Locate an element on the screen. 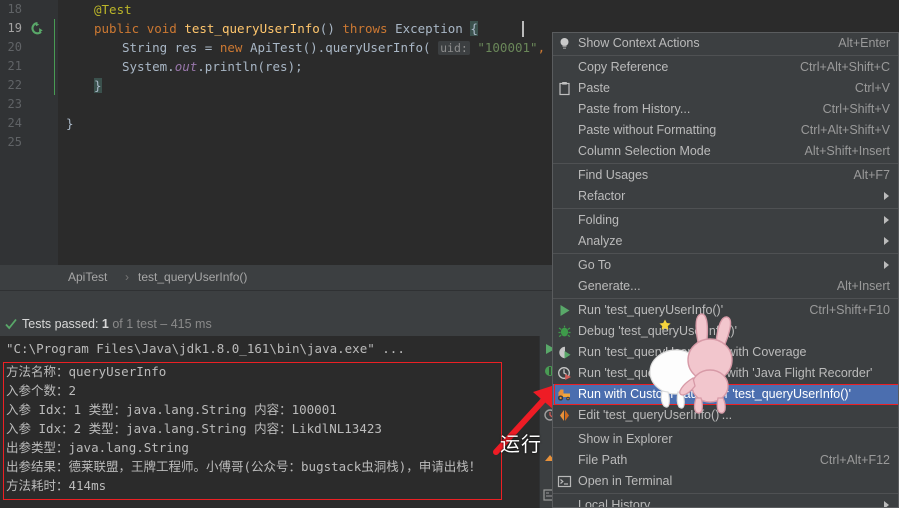 The width and height of the screenshot is (899, 508). menu-item-folding: Folding is located at coordinates (725, 220).